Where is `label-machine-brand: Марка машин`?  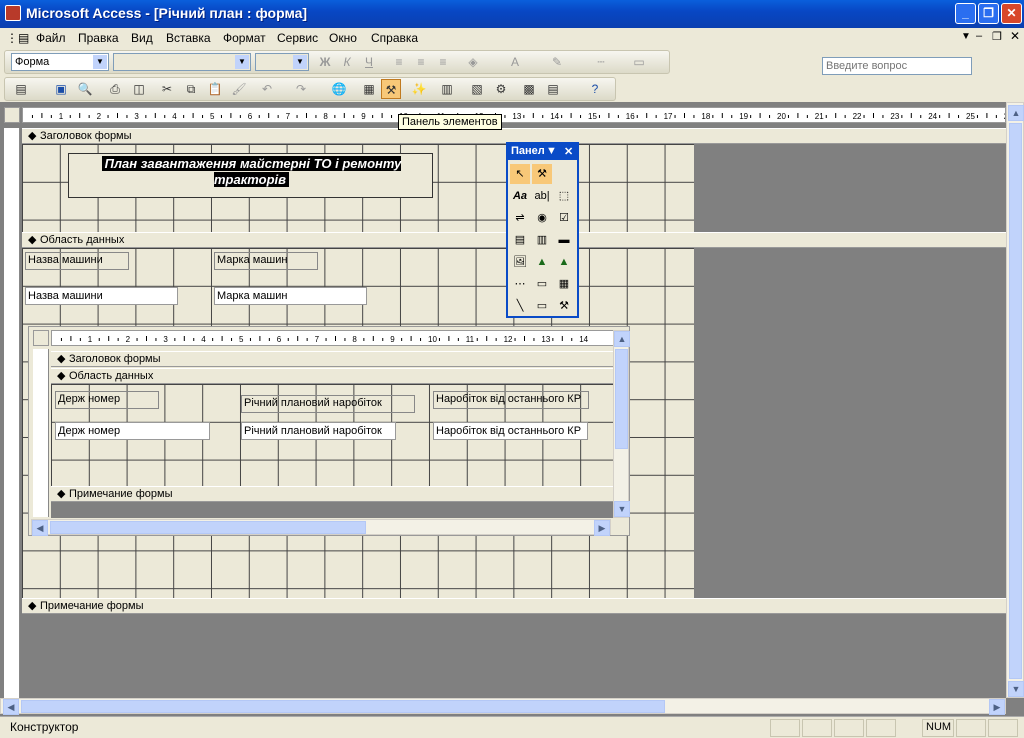
label-machine-brand: Марка машин is located at coordinates (266, 261).